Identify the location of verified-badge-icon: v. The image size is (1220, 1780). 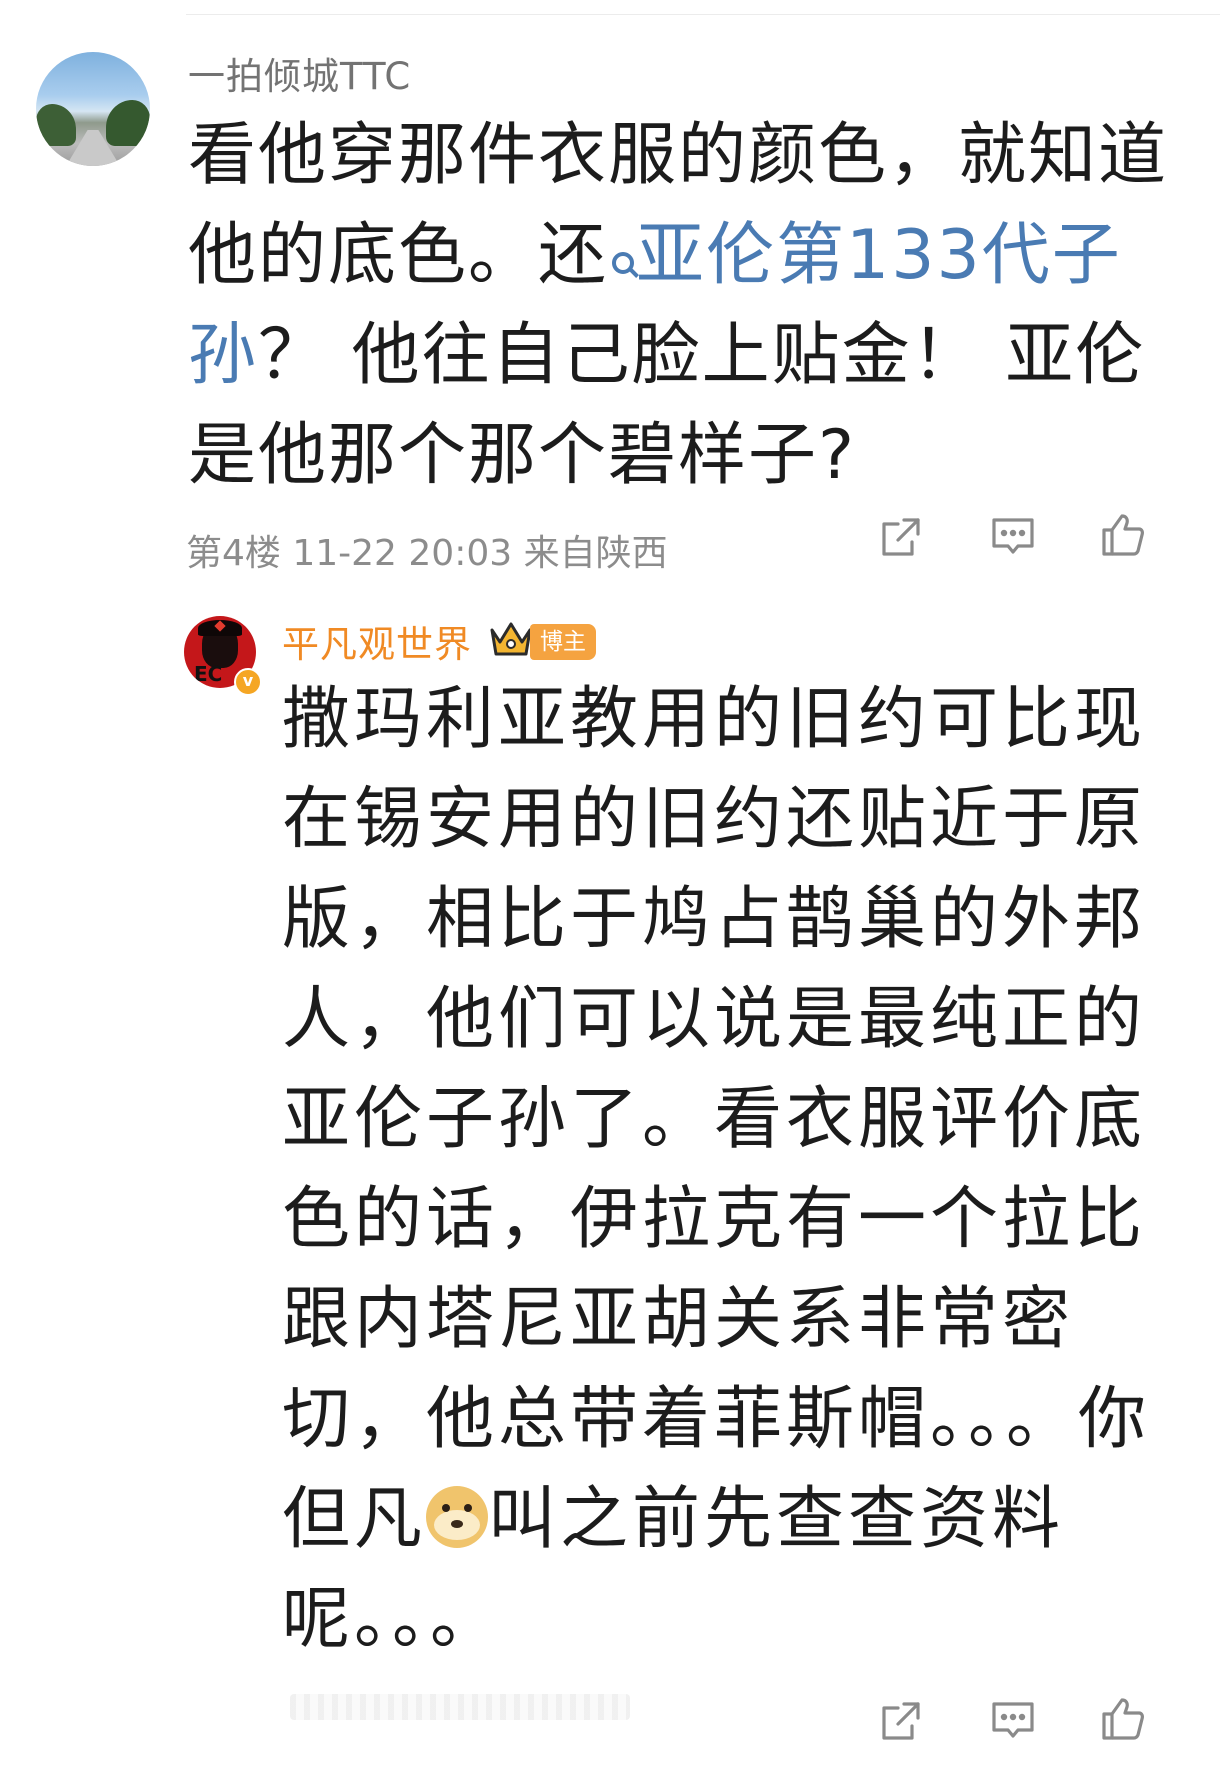
(248, 682).